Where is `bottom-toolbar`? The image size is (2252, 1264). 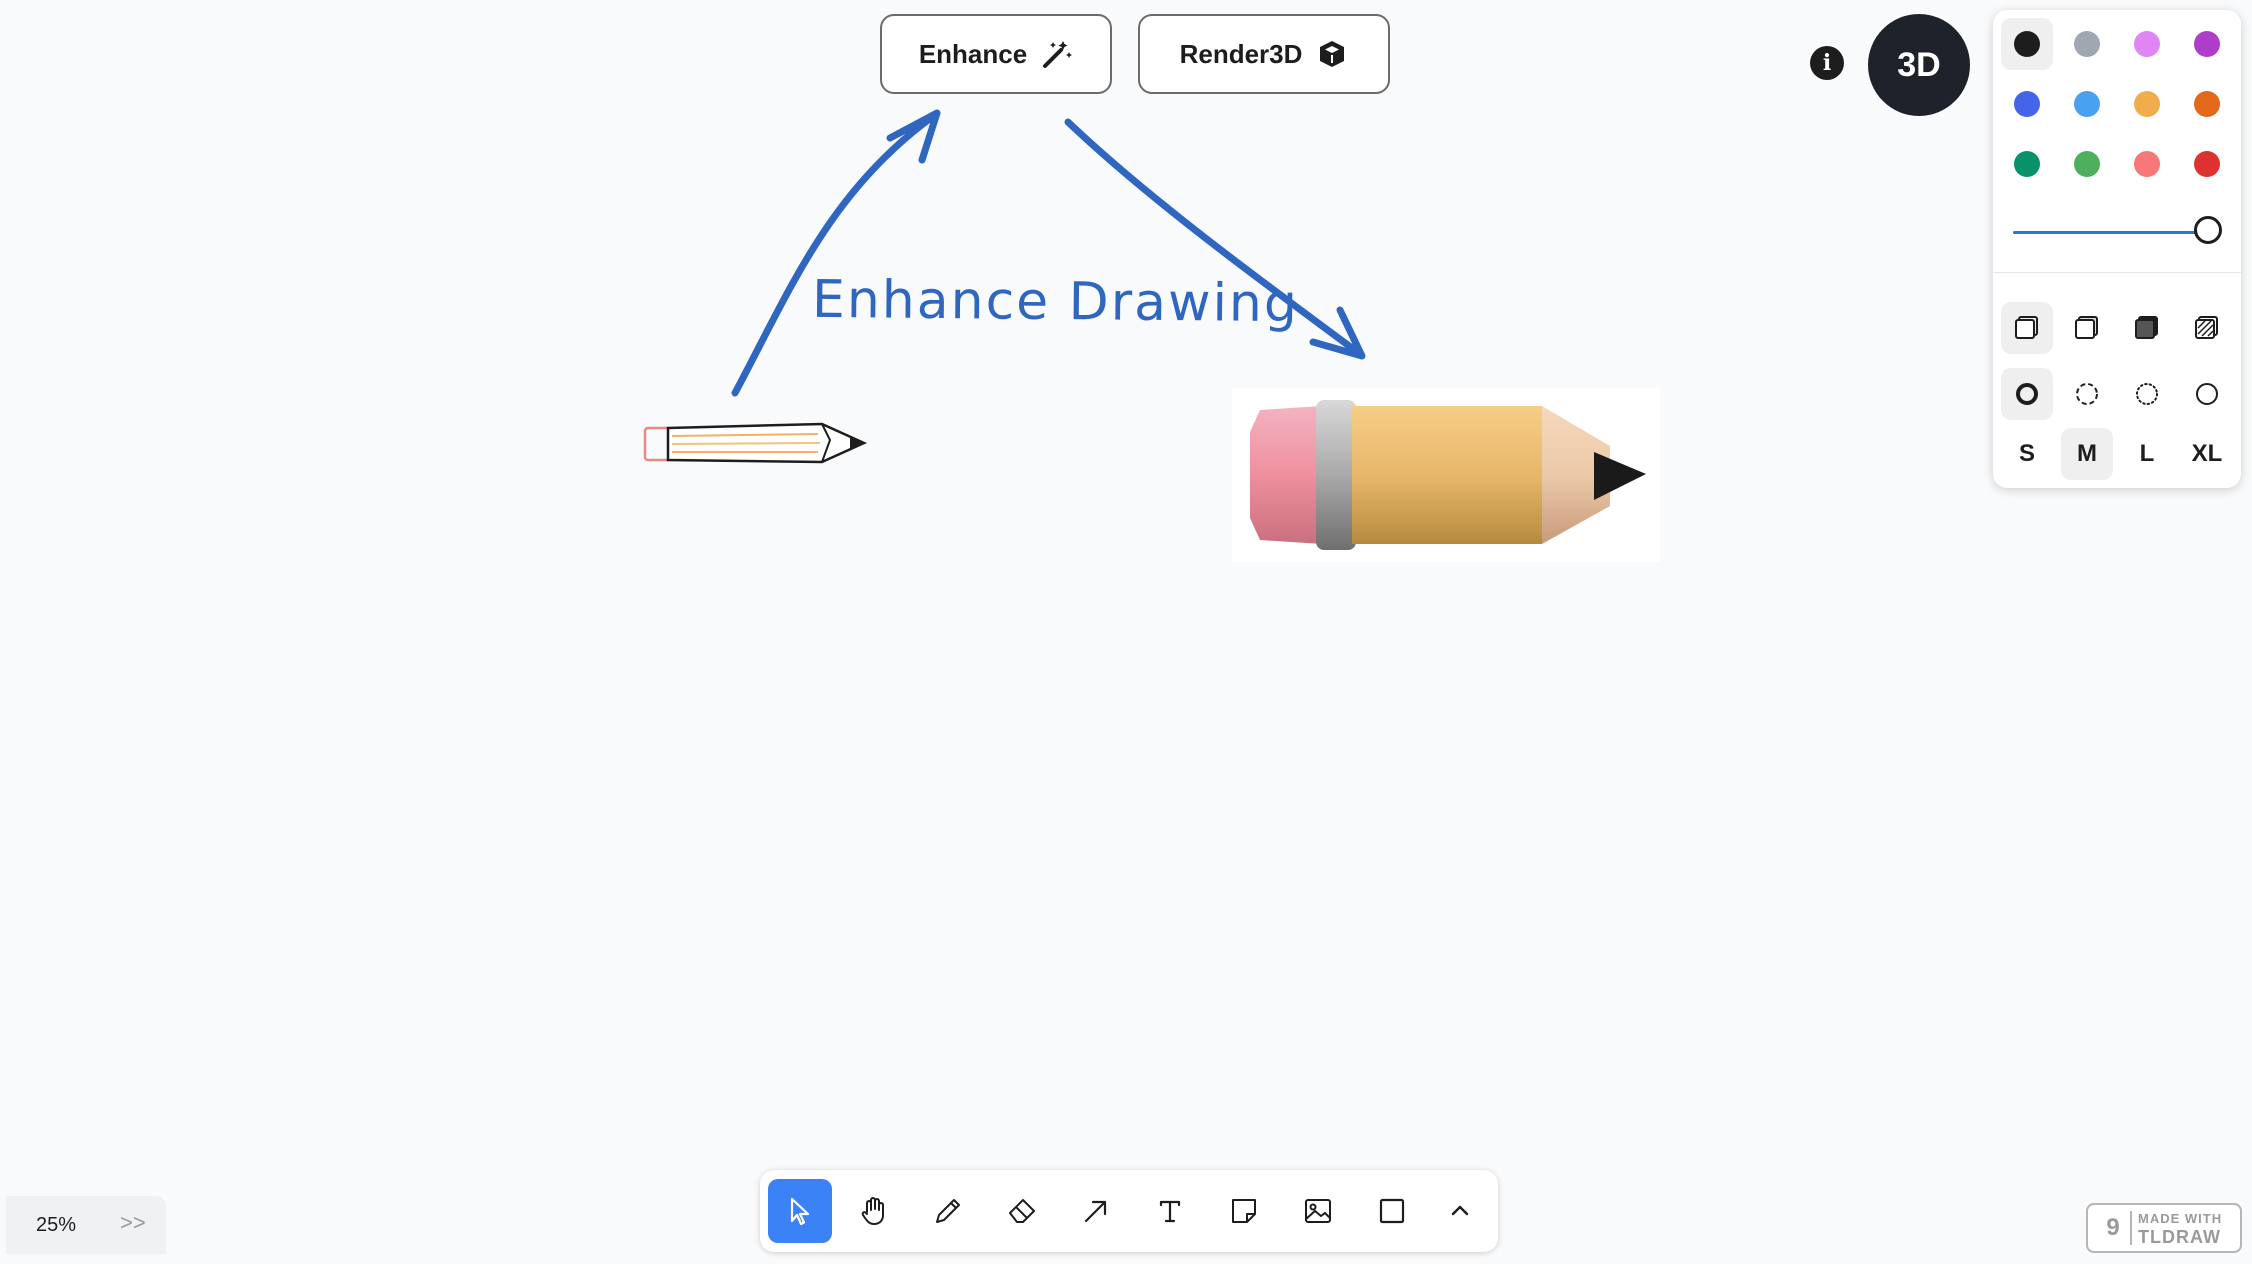
bottom-toolbar is located at coordinates (1129, 1211).